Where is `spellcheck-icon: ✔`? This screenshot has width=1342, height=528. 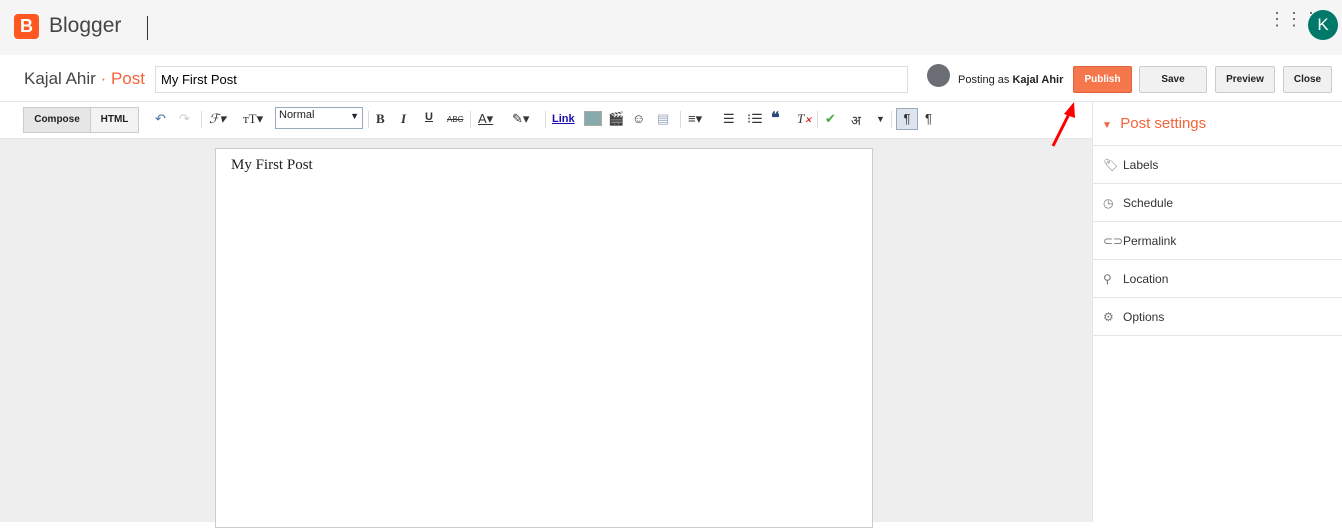
spellcheck-icon: ✔ is located at coordinates (830, 119).